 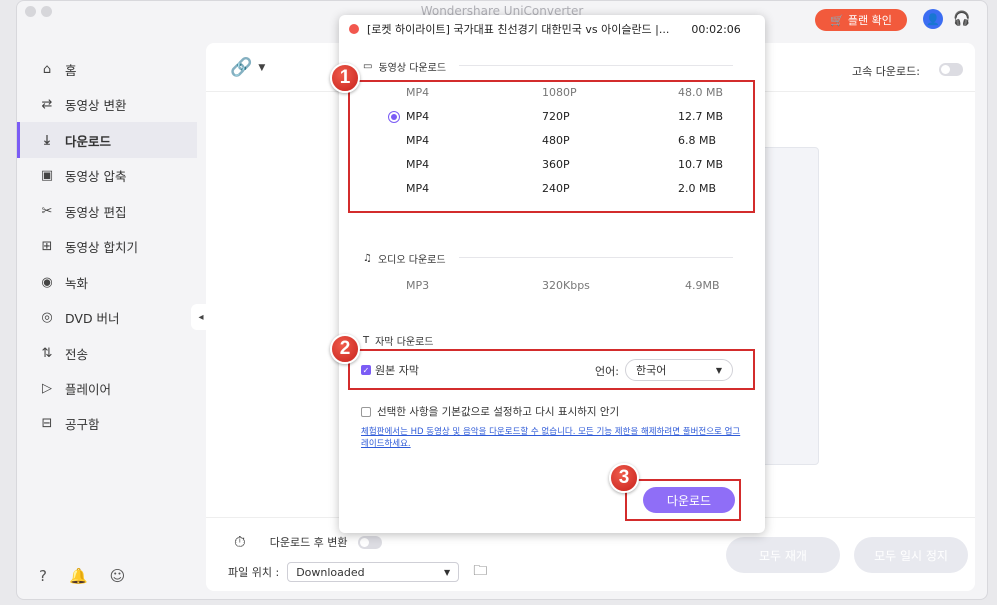 What do you see at coordinates (498, 412) in the screenshot?
I see `default-setting-label: 선택한 사항을 기본값으로 설정하고 다시 표시하지 안기` at bounding box center [498, 412].